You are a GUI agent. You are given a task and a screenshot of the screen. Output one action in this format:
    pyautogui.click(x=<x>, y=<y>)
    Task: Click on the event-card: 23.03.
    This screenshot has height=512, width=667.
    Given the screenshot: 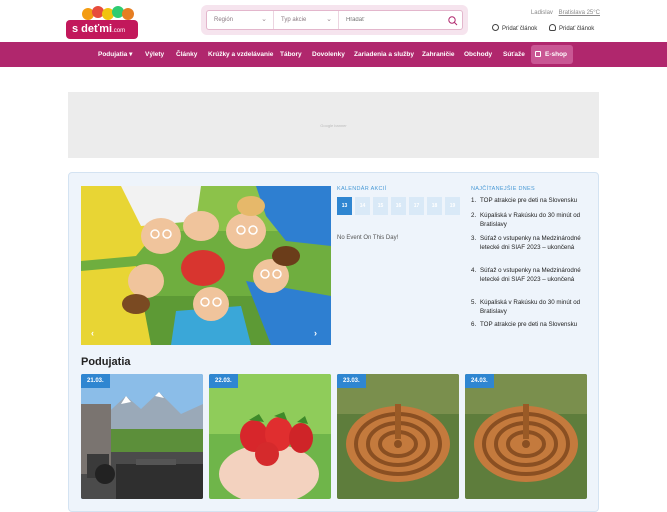 What is the action you would take?
    pyautogui.click(x=398, y=436)
    